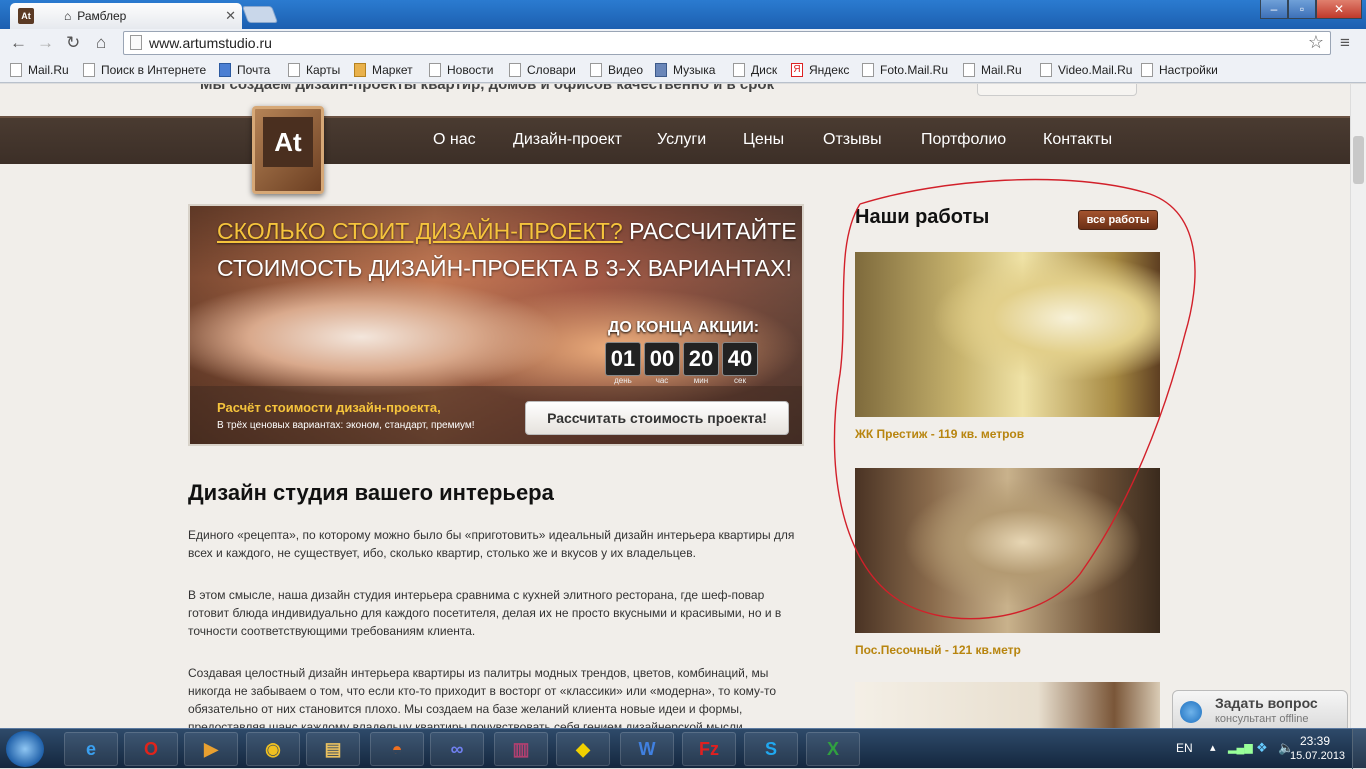 The height and width of the screenshot is (769, 1366). What do you see at coordinates (1359, 749) in the screenshot?
I see `show-desktop-button` at bounding box center [1359, 749].